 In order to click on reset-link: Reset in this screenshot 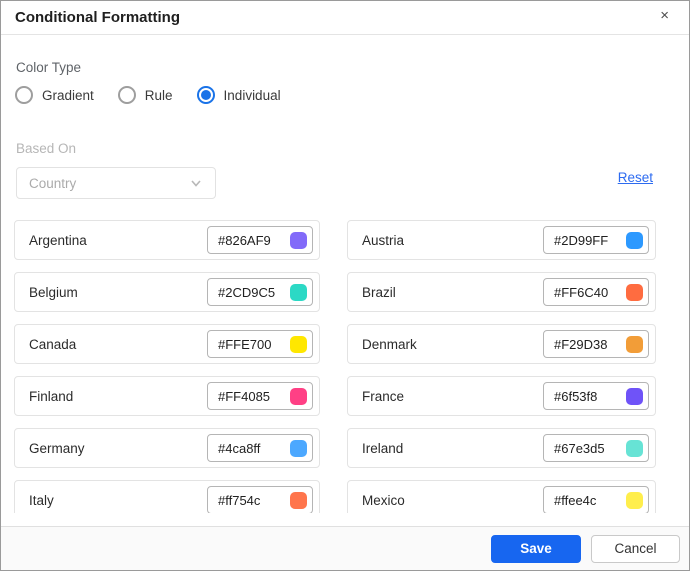, I will do `click(635, 177)`.